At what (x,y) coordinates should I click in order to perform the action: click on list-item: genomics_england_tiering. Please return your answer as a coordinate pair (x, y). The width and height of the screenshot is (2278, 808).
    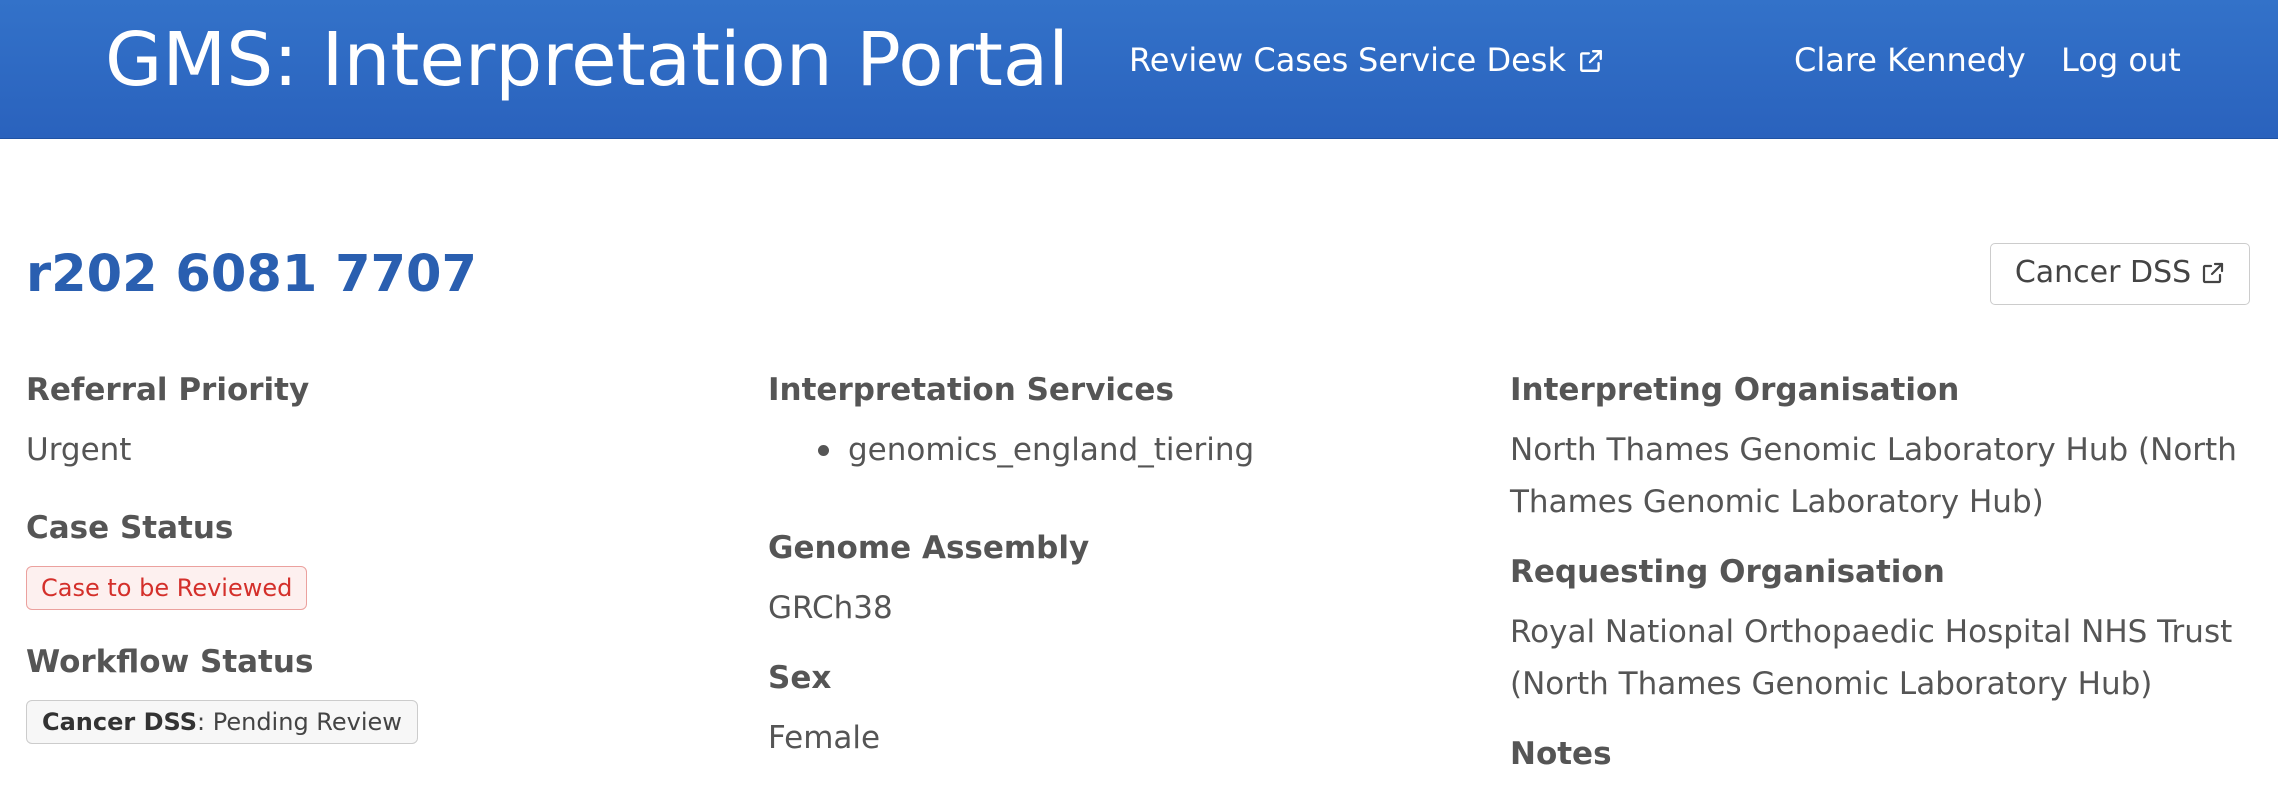
    Looking at the image, I should click on (1035, 450).